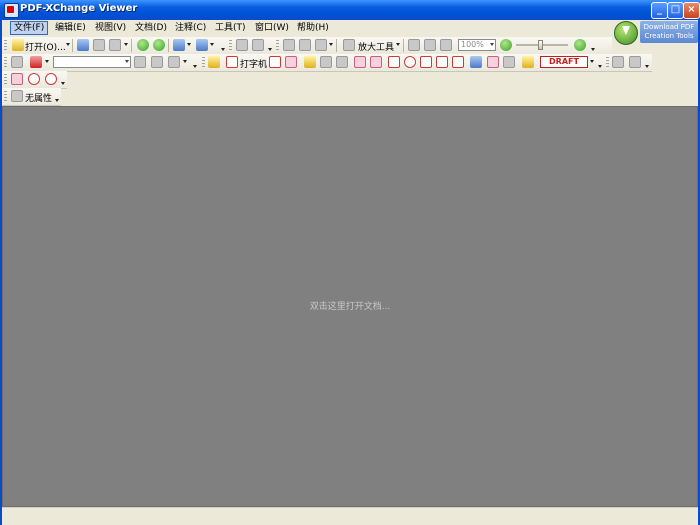 The image size is (700, 525). What do you see at coordinates (174, 62) in the screenshot?
I see `search-options-icon` at bounding box center [174, 62].